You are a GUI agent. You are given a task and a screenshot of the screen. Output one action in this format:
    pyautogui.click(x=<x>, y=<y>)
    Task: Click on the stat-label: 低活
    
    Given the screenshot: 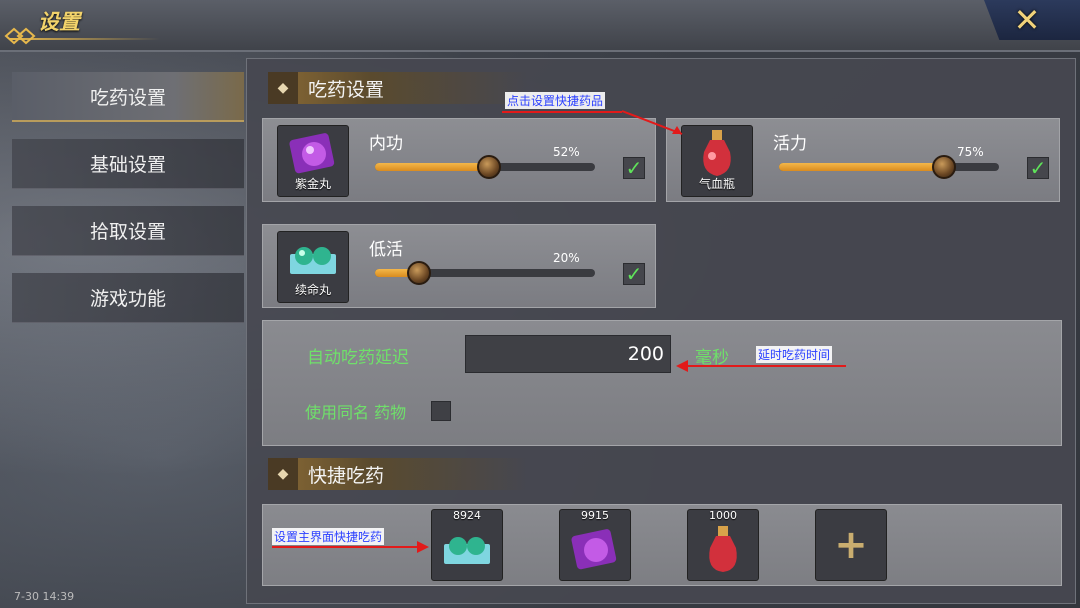 What is the action you would take?
    pyautogui.click(x=386, y=250)
    